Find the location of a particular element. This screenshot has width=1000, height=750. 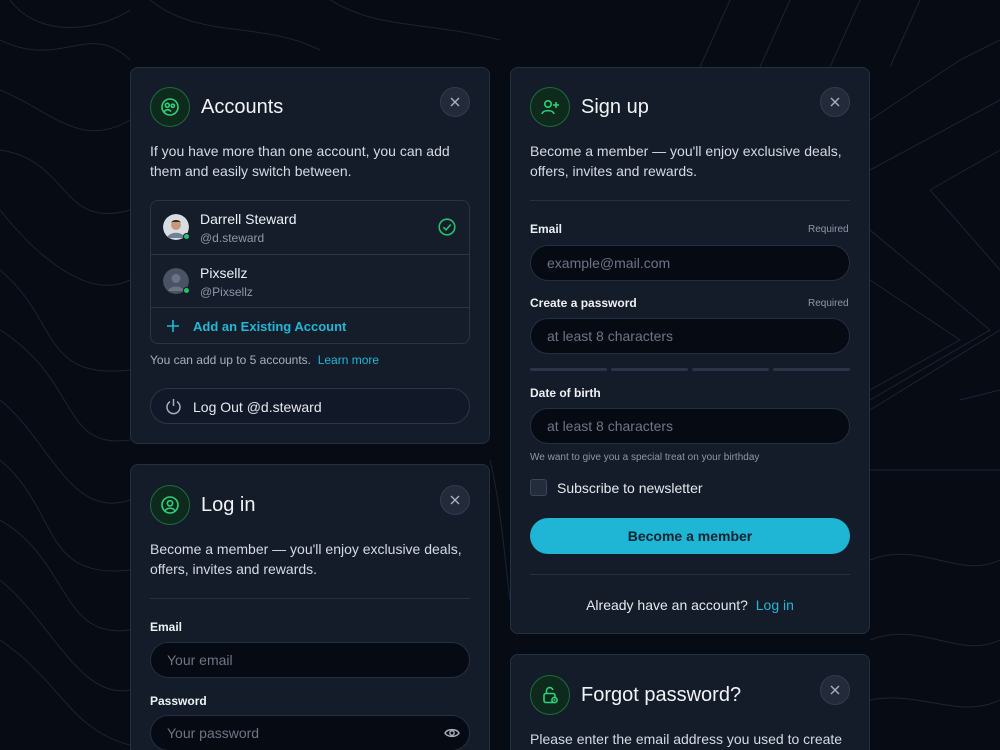

lock-icon is located at coordinates (550, 695).